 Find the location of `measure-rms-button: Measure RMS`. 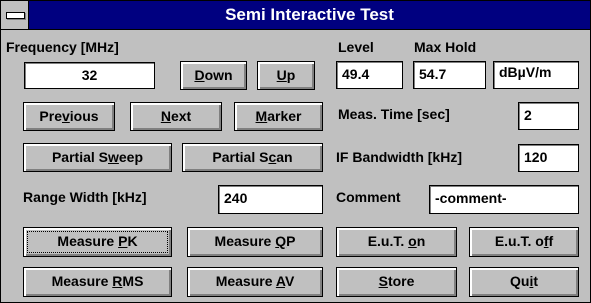

measure-rms-button: Measure RMS is located at coordinates (97, 282).